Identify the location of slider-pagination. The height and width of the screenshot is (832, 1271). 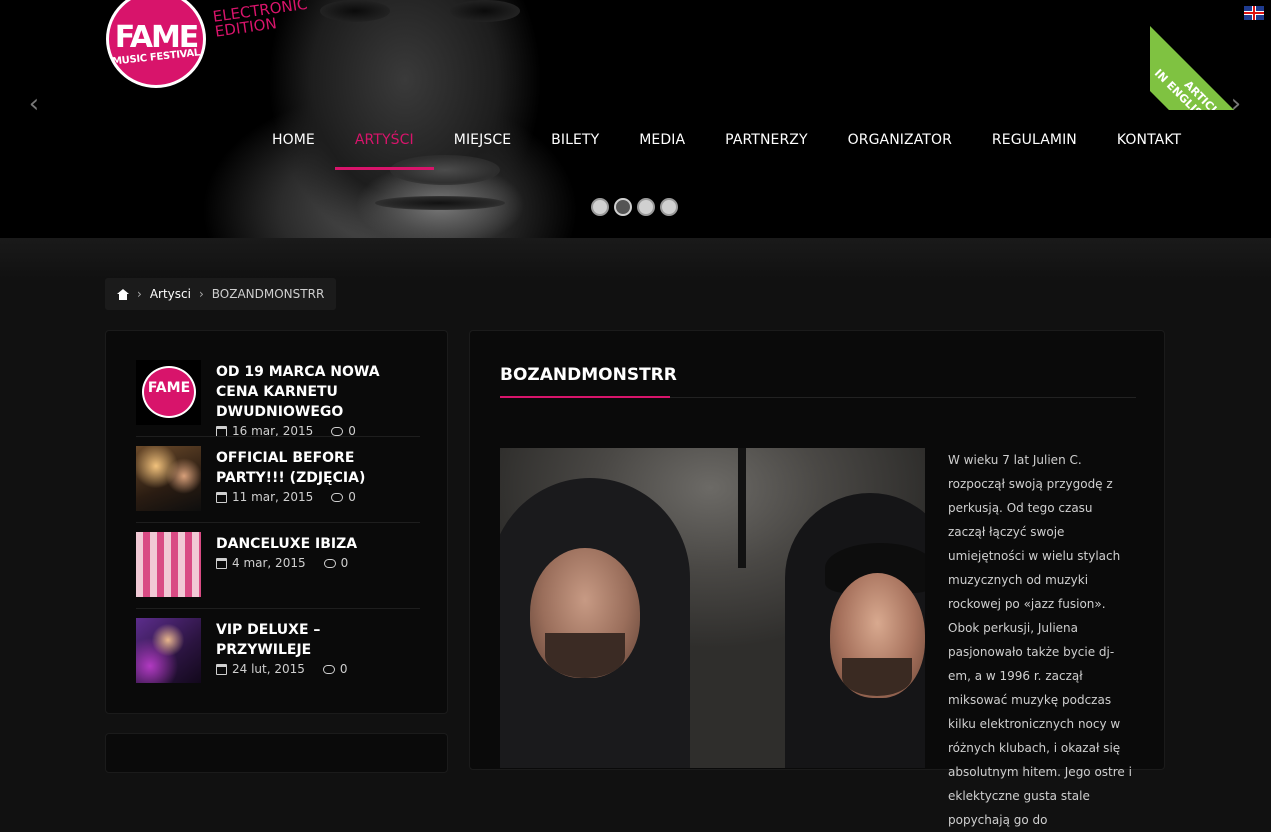
(634, 207).